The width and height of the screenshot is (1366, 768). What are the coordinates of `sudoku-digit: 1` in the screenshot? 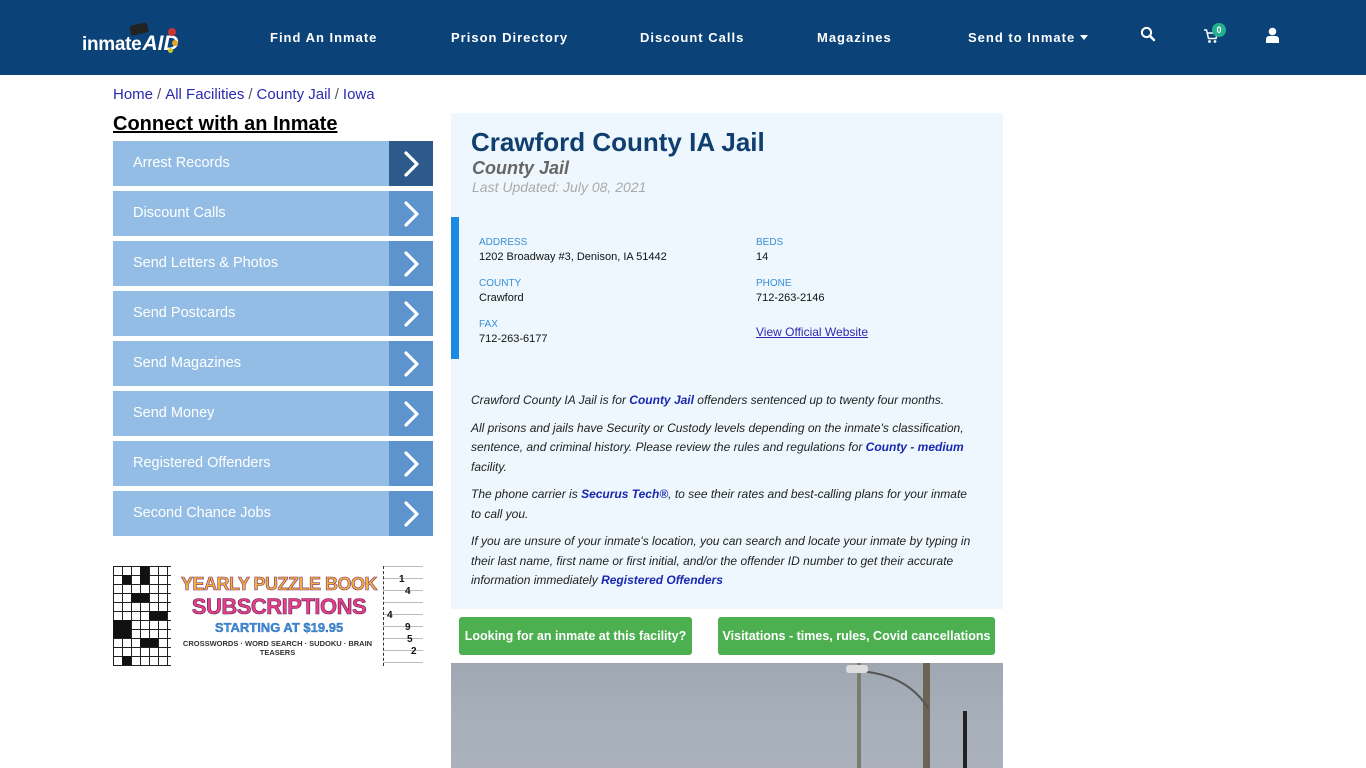 It's located at (402, 579).